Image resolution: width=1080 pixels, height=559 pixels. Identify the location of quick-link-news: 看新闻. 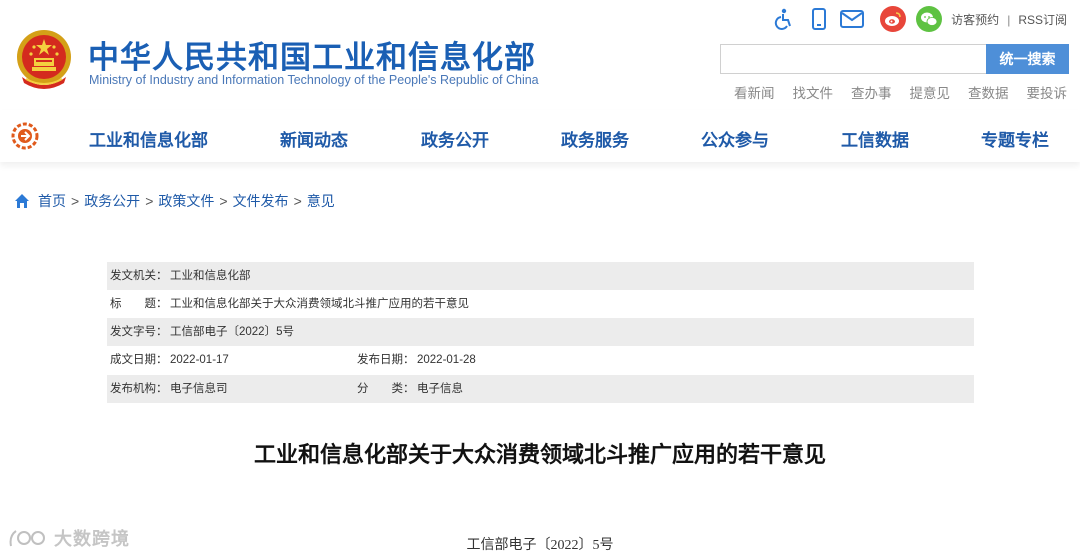
(754, 93).